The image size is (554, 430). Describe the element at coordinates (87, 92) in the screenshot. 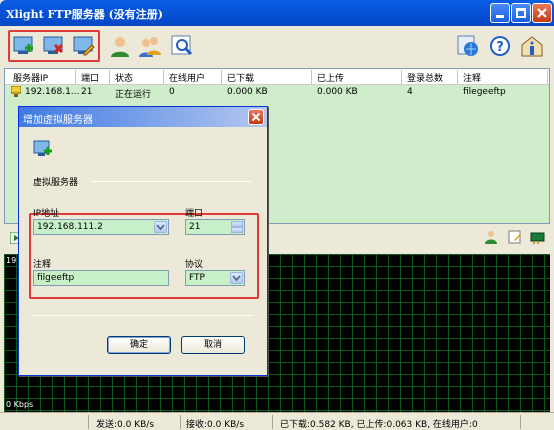

I see `cell-port: 21` at that location.